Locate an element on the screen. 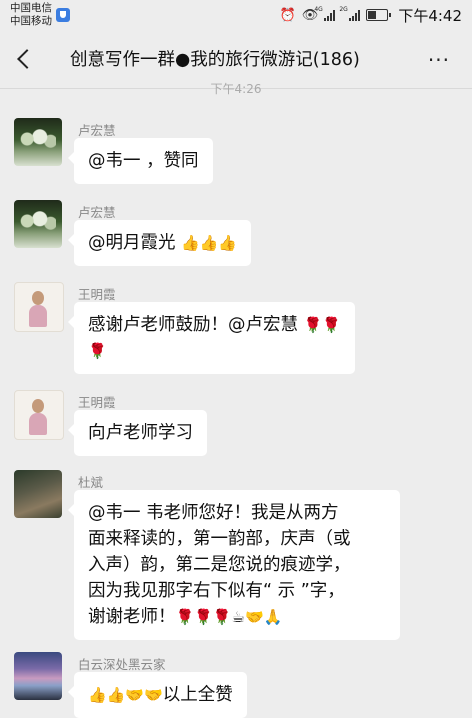 This screenshot has height=718, width=472. emoji-group-icon: 🌹🌹🌹☕🤝🙏 is located at coordinates (229, 617).